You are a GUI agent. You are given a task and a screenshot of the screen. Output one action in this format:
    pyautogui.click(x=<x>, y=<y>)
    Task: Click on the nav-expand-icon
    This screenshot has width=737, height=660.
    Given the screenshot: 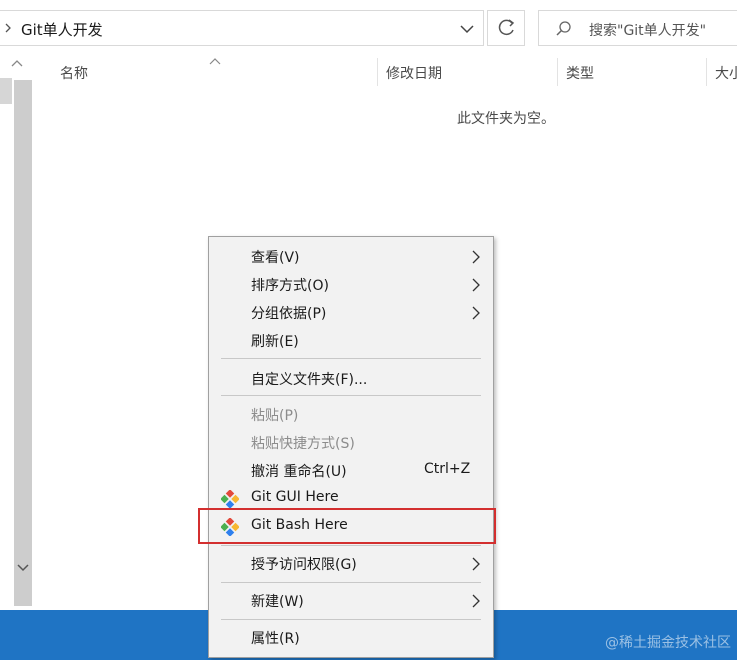 What is the action you would take?
    pyautogui.click(x=17, y=63)
    